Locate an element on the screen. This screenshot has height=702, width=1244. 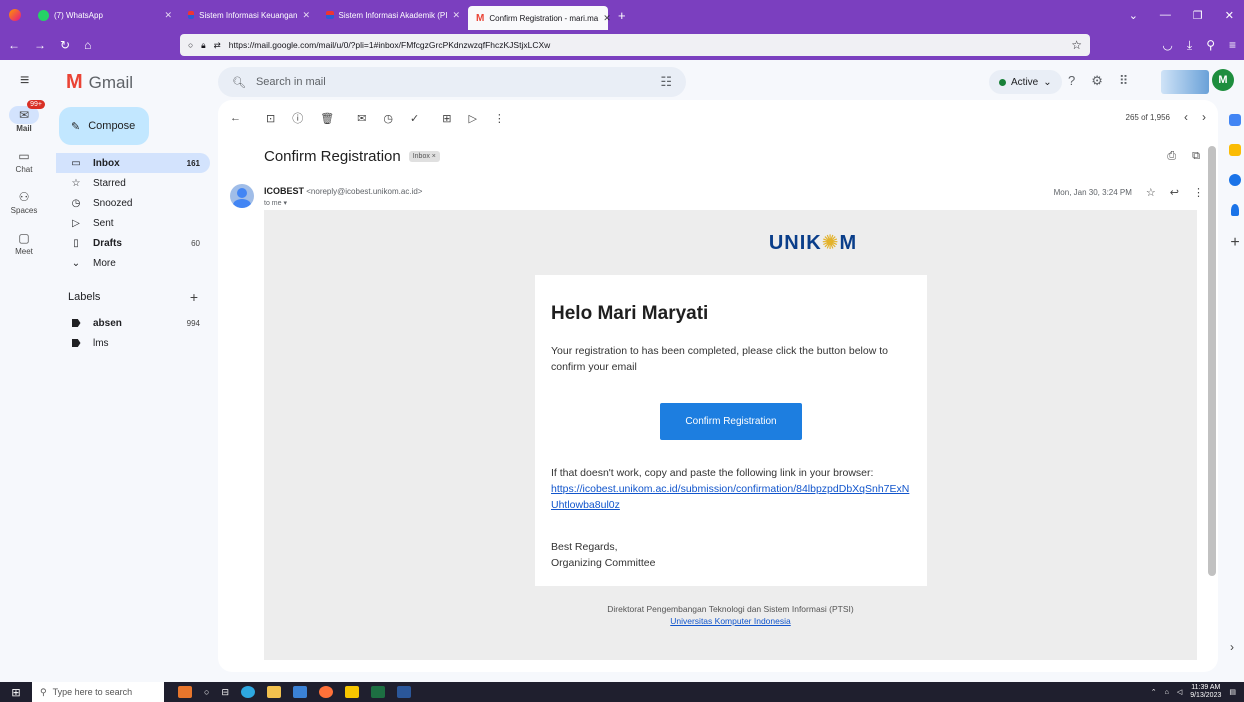
apps-grid-icon: ⠿ is located at coordinates (1124, 81).